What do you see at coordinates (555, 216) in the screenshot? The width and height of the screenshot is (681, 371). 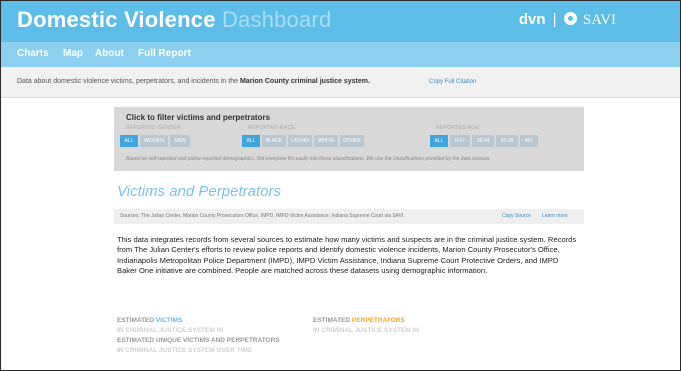 I see `learn-more-link: Learn more` at bounding box center [555, 216].